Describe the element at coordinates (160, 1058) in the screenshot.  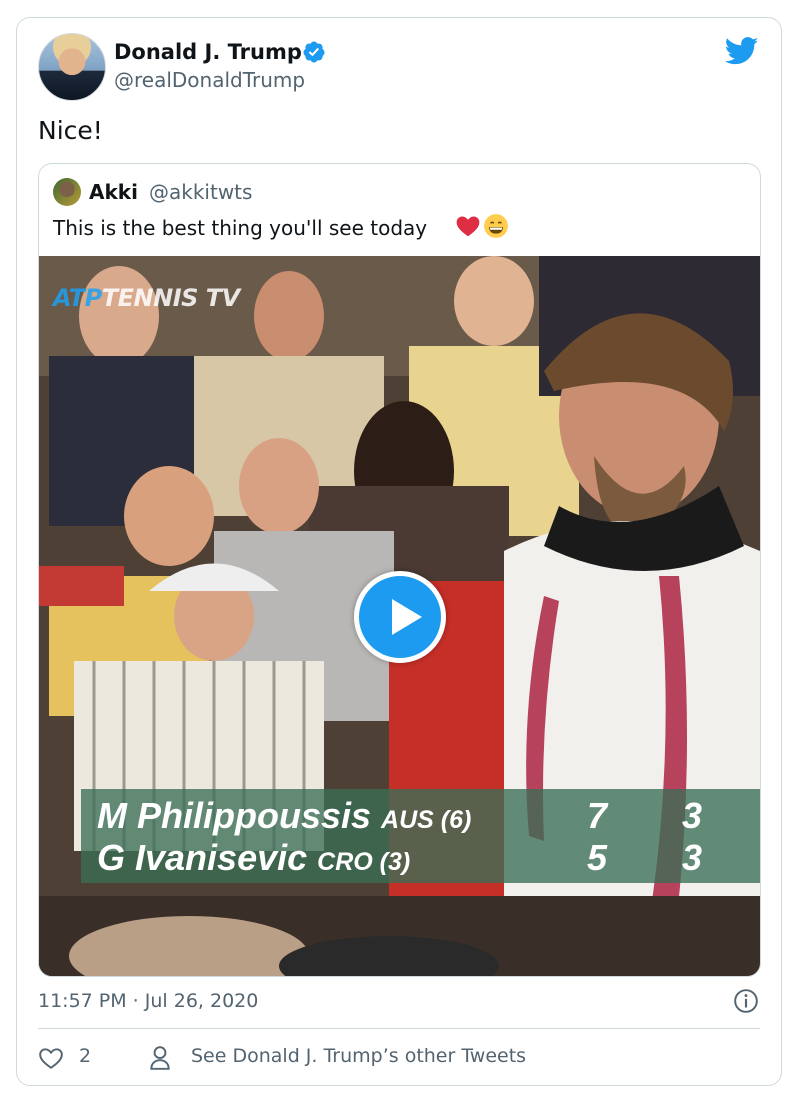
I see `person-icon` at that location.